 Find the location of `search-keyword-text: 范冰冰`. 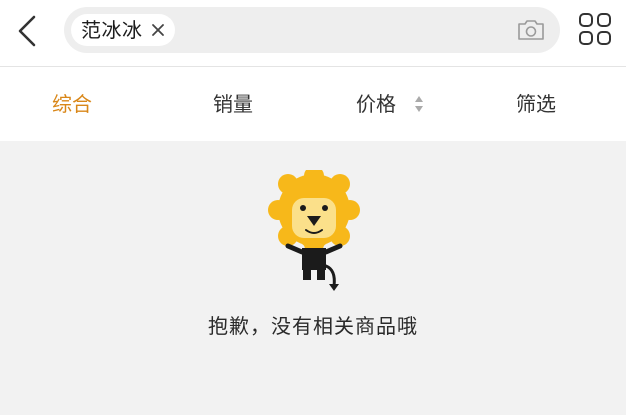

search-keyword-text: 范冰冰 is located at coordinates (112, 30).